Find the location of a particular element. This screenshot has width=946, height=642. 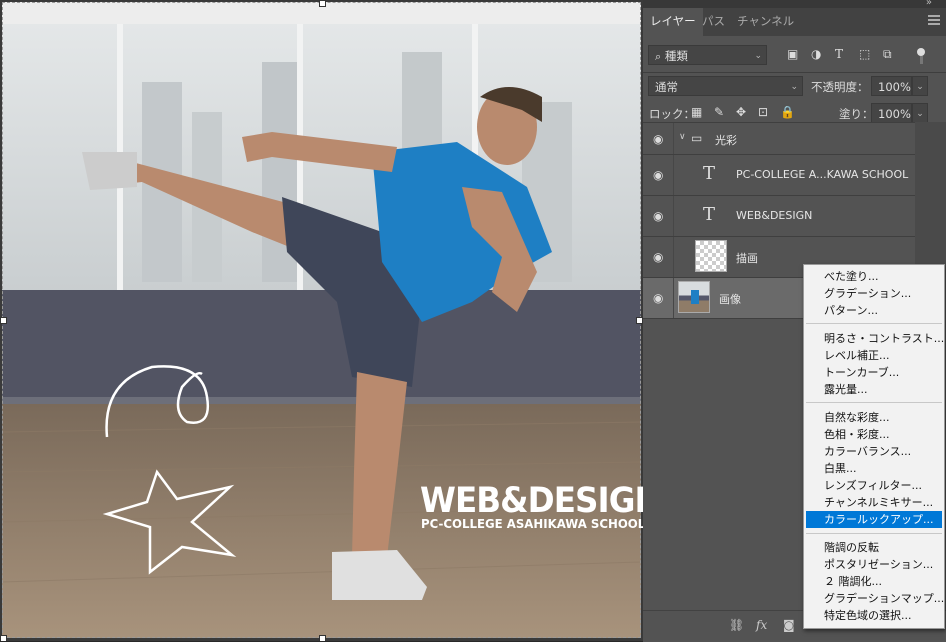

menu-item-invert: 階調の反転 is located at coordinates (874, 547).